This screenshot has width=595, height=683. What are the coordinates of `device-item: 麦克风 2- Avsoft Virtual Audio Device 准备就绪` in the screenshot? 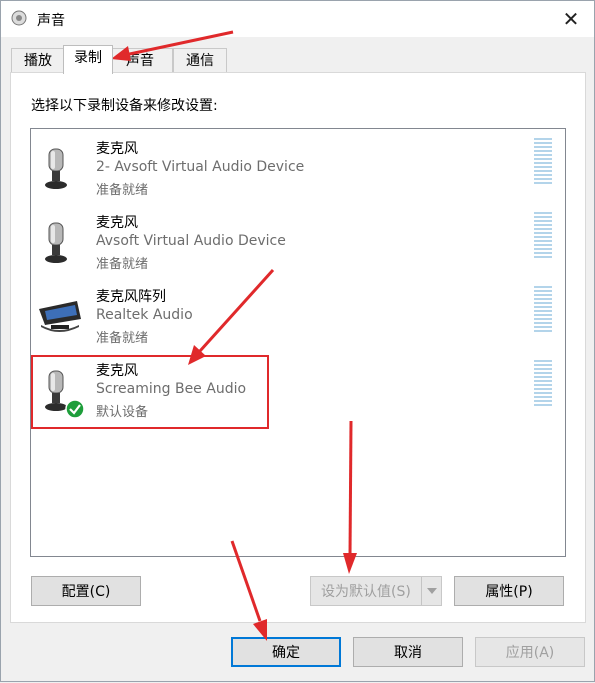 It's located at (298, 164).